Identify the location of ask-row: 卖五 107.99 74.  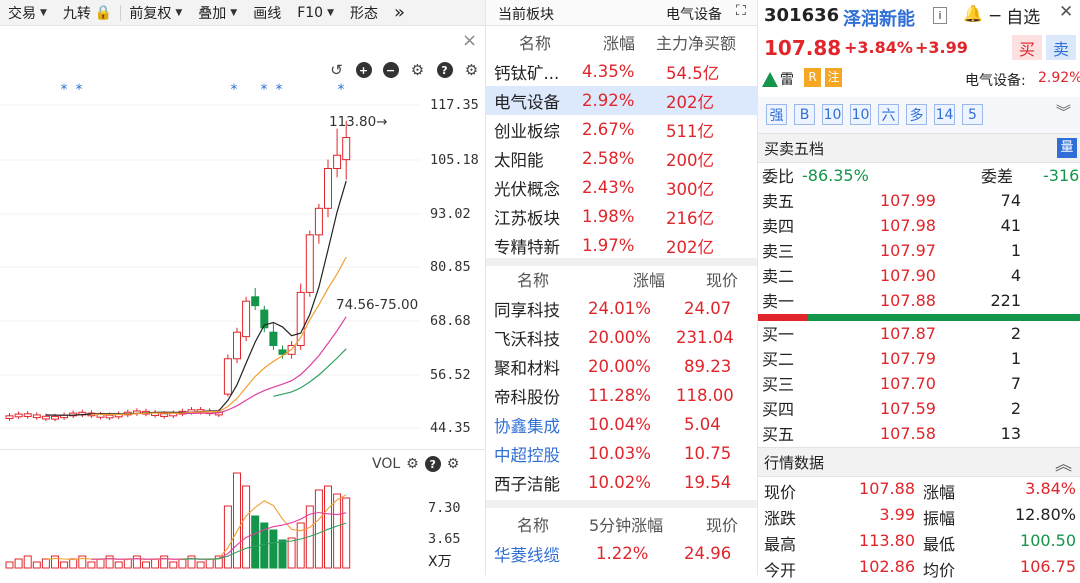
(919, 200).